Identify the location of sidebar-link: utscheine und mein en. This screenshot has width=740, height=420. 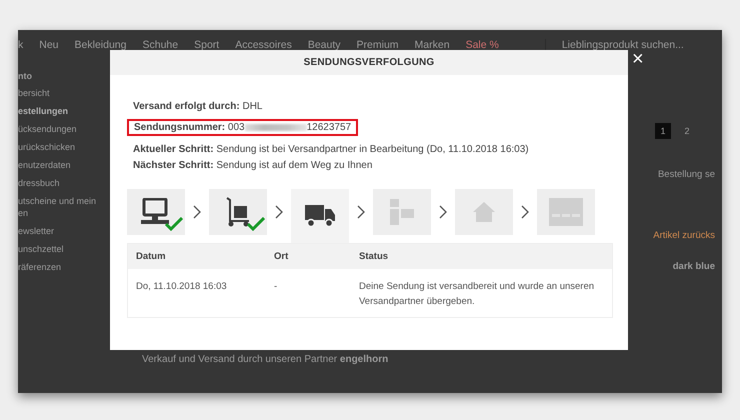
(64, 207).